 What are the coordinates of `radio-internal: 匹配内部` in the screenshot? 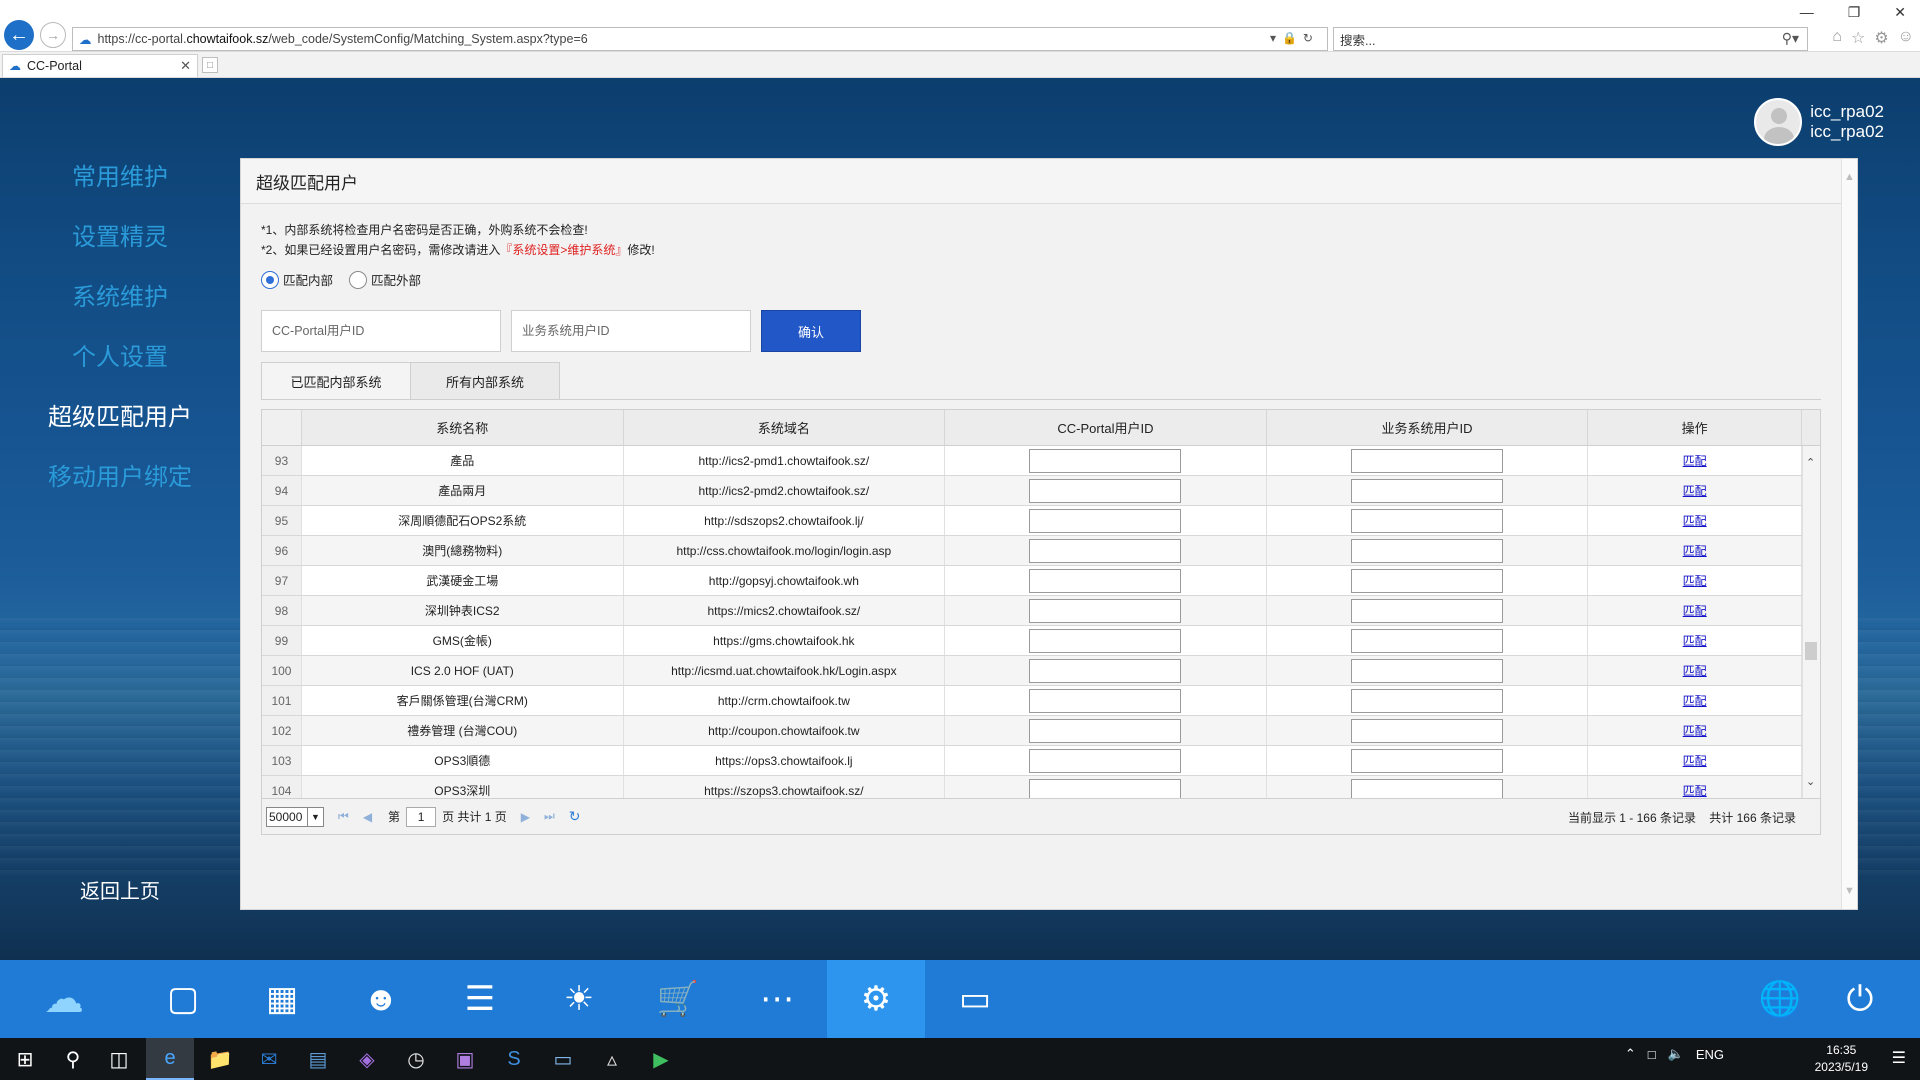 It's located at (297, 279).